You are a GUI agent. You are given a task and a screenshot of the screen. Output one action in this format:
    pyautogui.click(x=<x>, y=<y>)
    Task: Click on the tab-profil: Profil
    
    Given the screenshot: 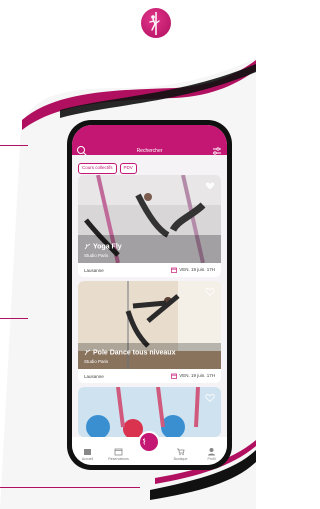 What is the action you would take?
    pyautogui.click(x=212, y=454)
    